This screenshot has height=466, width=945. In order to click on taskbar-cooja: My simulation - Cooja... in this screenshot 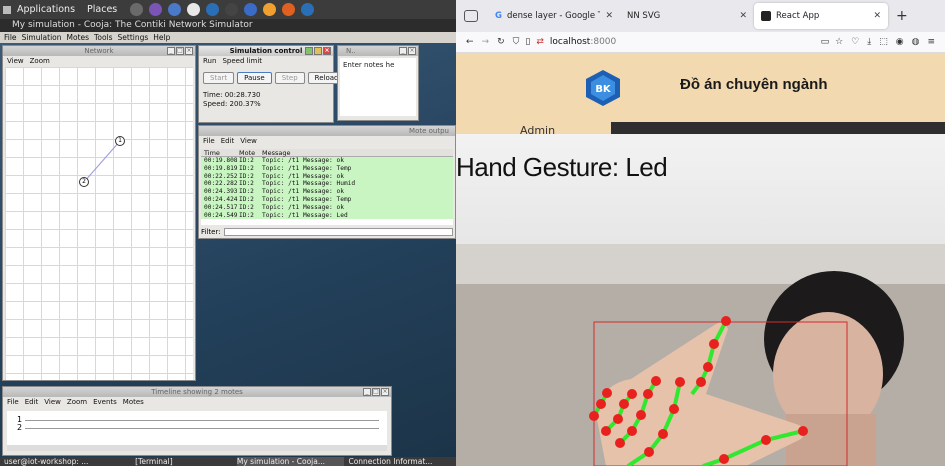, I will do `click(290, 461)`.